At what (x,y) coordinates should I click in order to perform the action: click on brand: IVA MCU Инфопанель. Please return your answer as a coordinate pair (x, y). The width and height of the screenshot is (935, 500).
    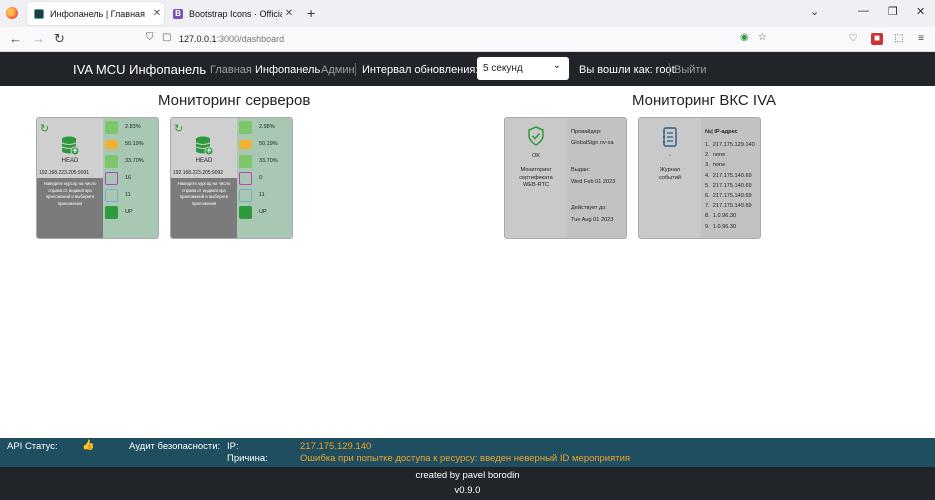
    Looking at the image, I should click on (139, 69).